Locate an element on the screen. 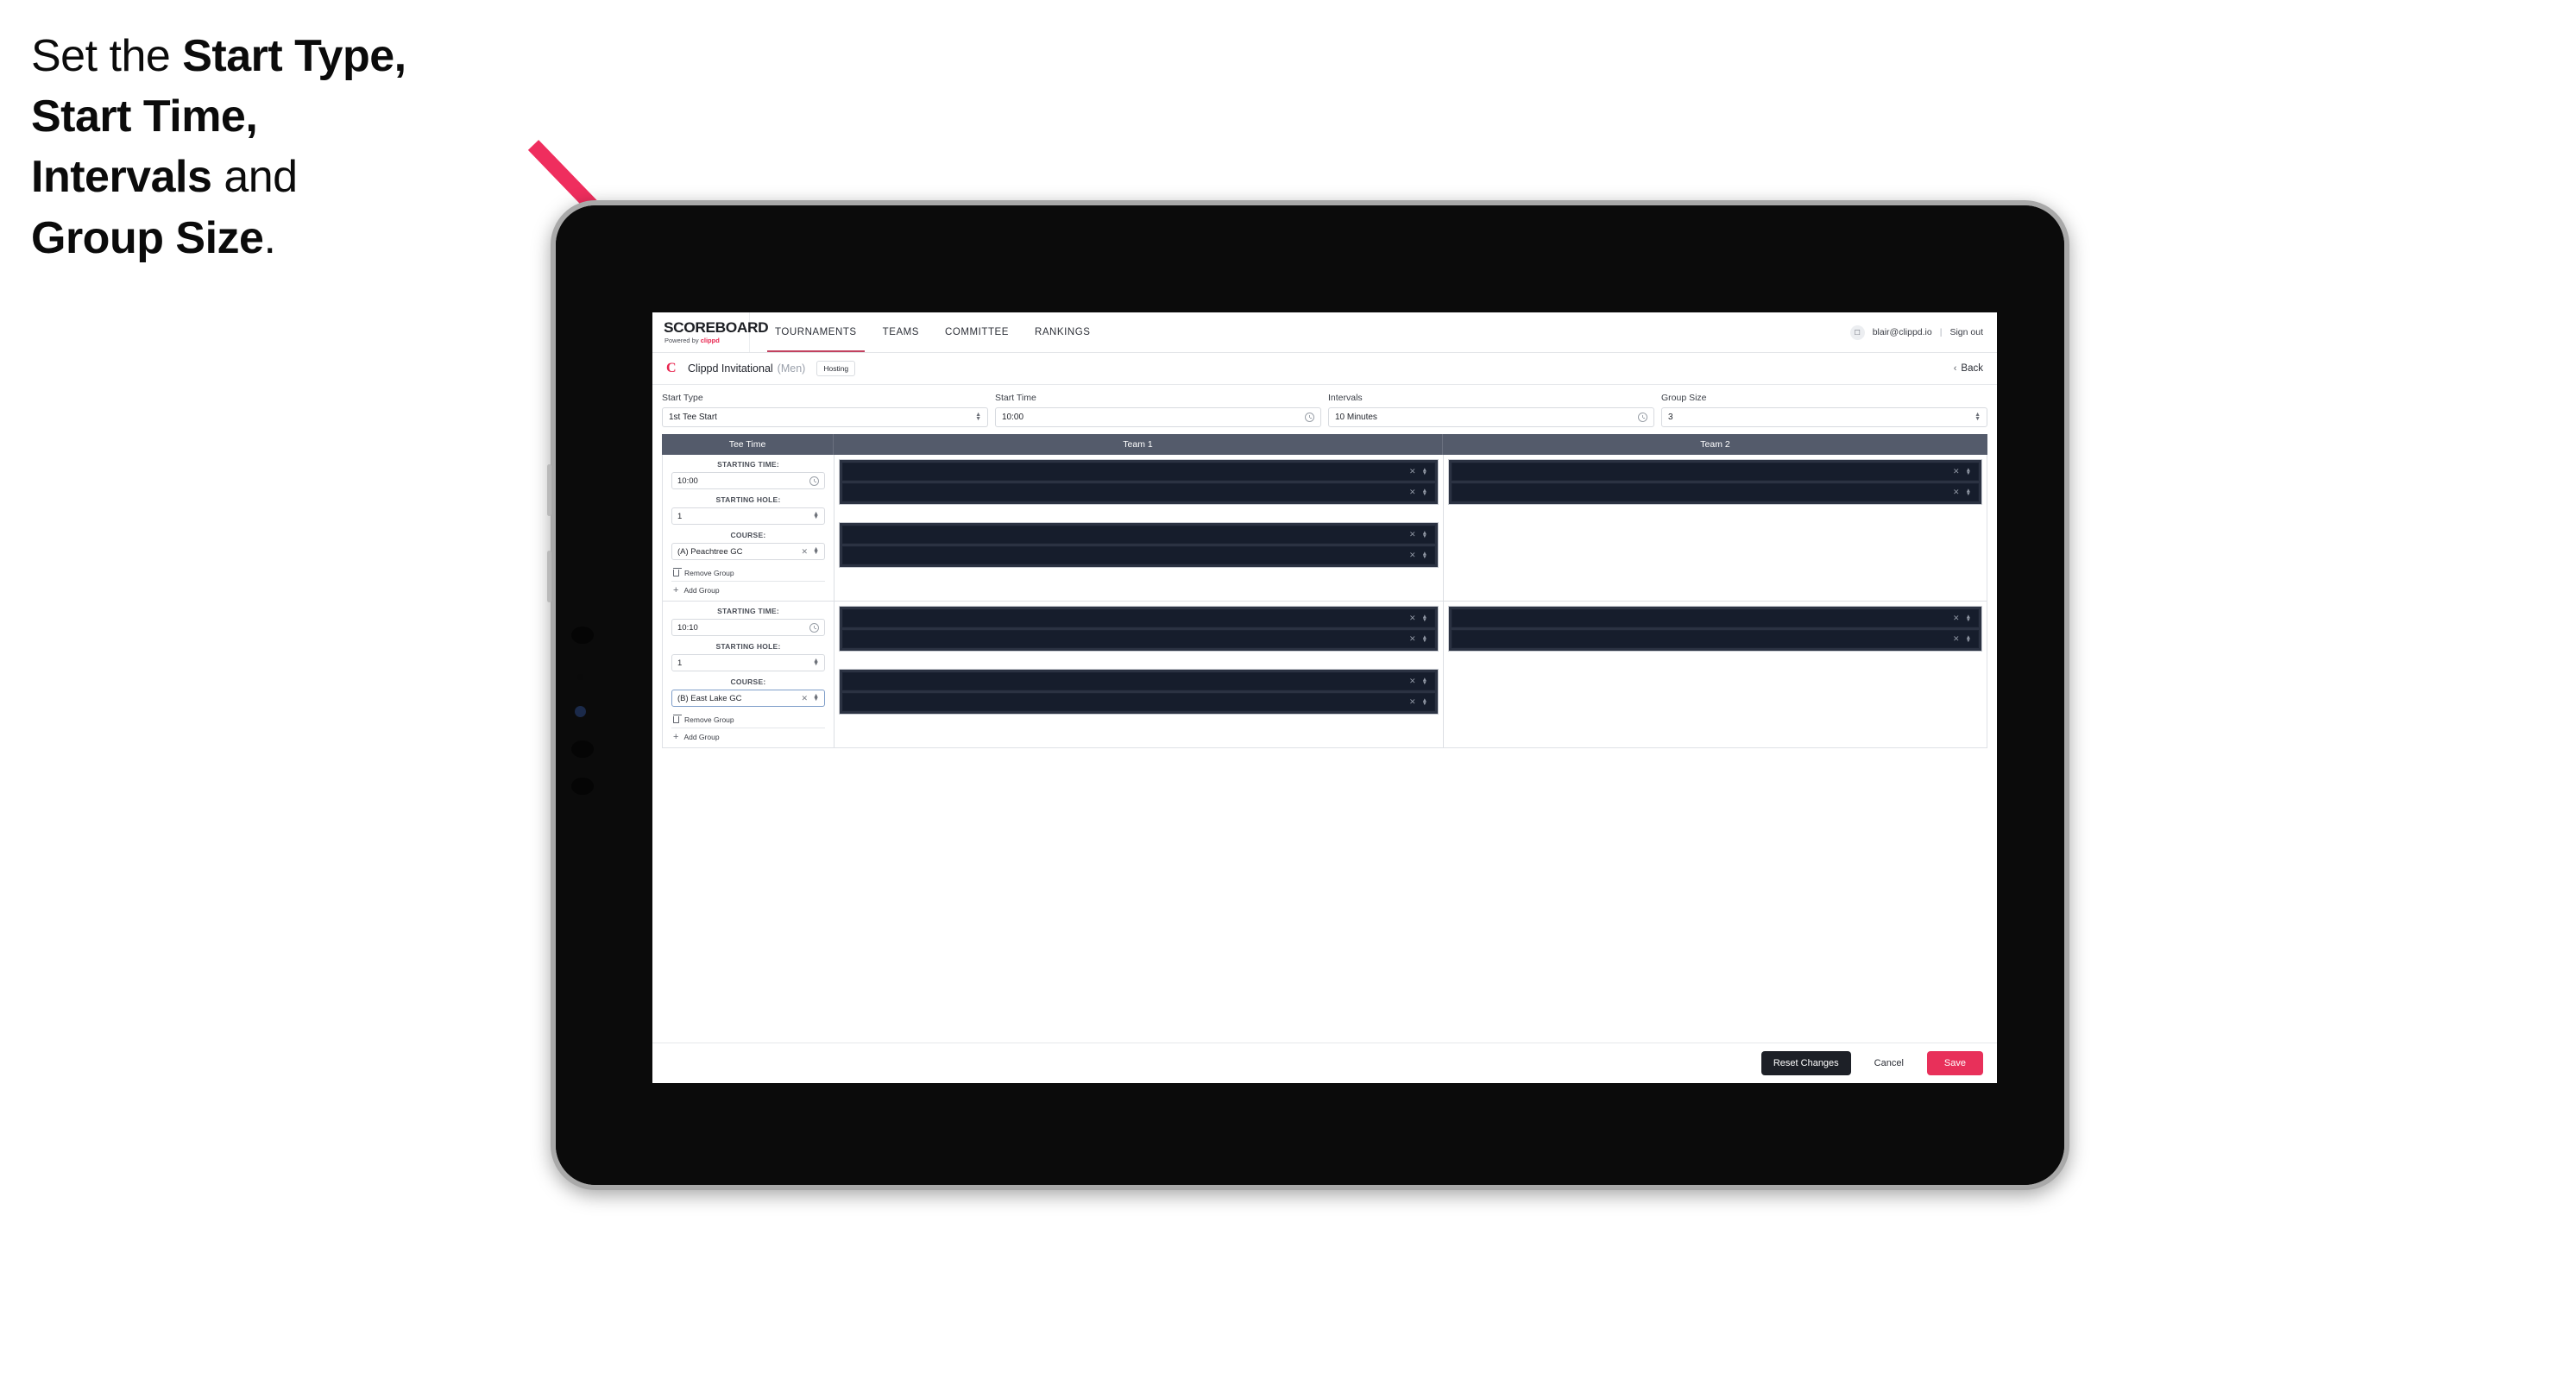  cancel-button: Cancel is located at coordinates (1889, 1063).